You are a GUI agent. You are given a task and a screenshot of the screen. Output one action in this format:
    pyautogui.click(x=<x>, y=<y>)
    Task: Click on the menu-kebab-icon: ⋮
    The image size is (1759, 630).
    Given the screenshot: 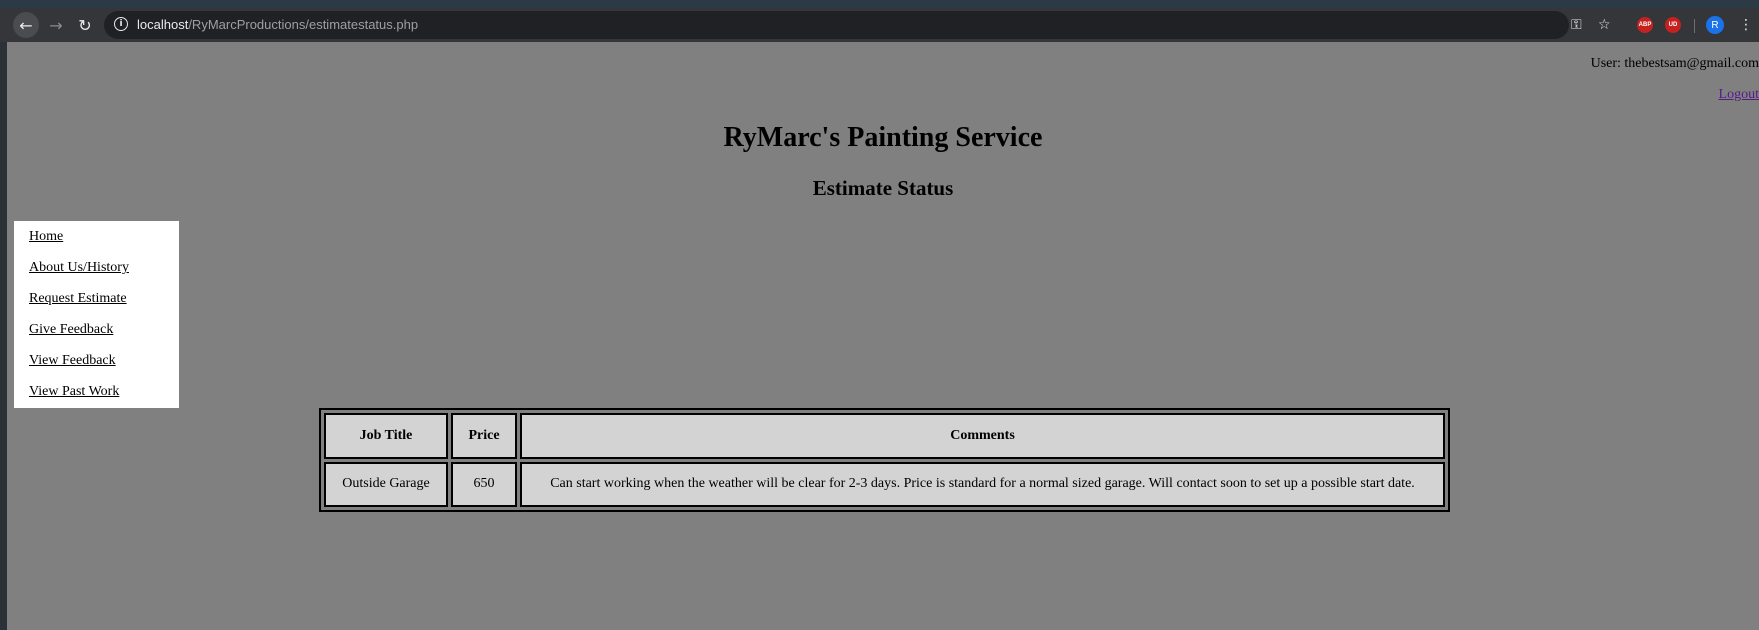 What is the action you would take?
    pyautogui.click(x=1746, y=25)
    